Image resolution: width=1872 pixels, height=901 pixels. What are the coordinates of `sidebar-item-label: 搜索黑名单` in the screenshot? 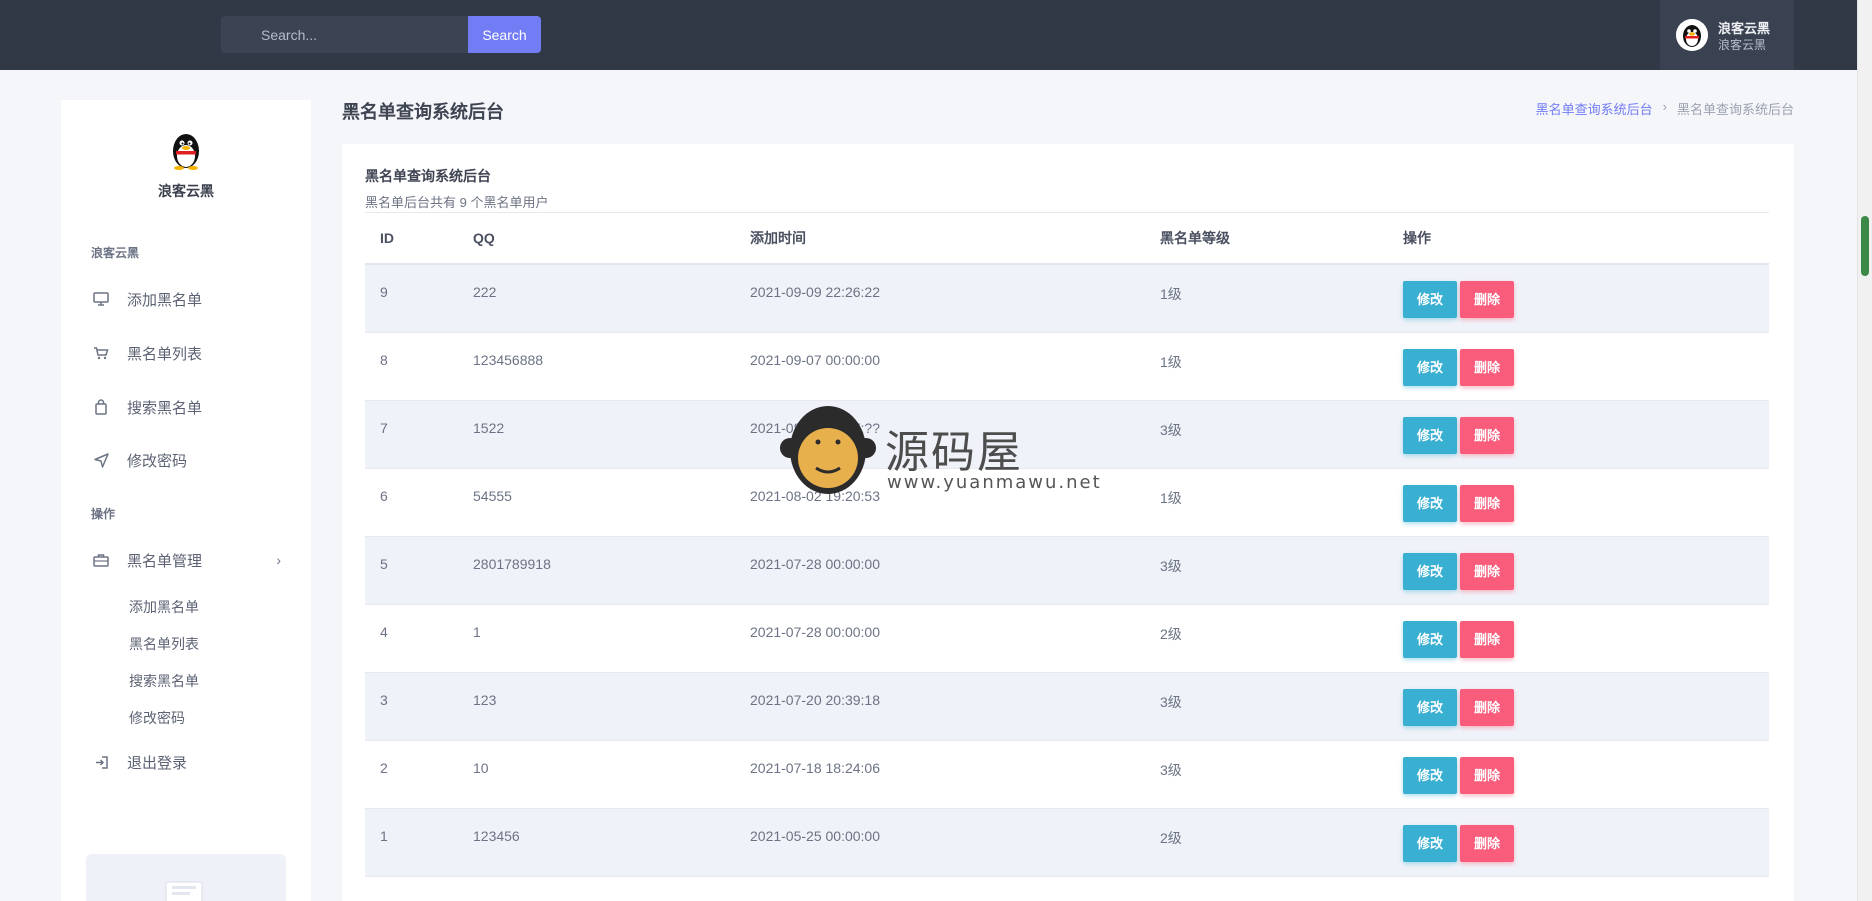 It's located at (165, 408).